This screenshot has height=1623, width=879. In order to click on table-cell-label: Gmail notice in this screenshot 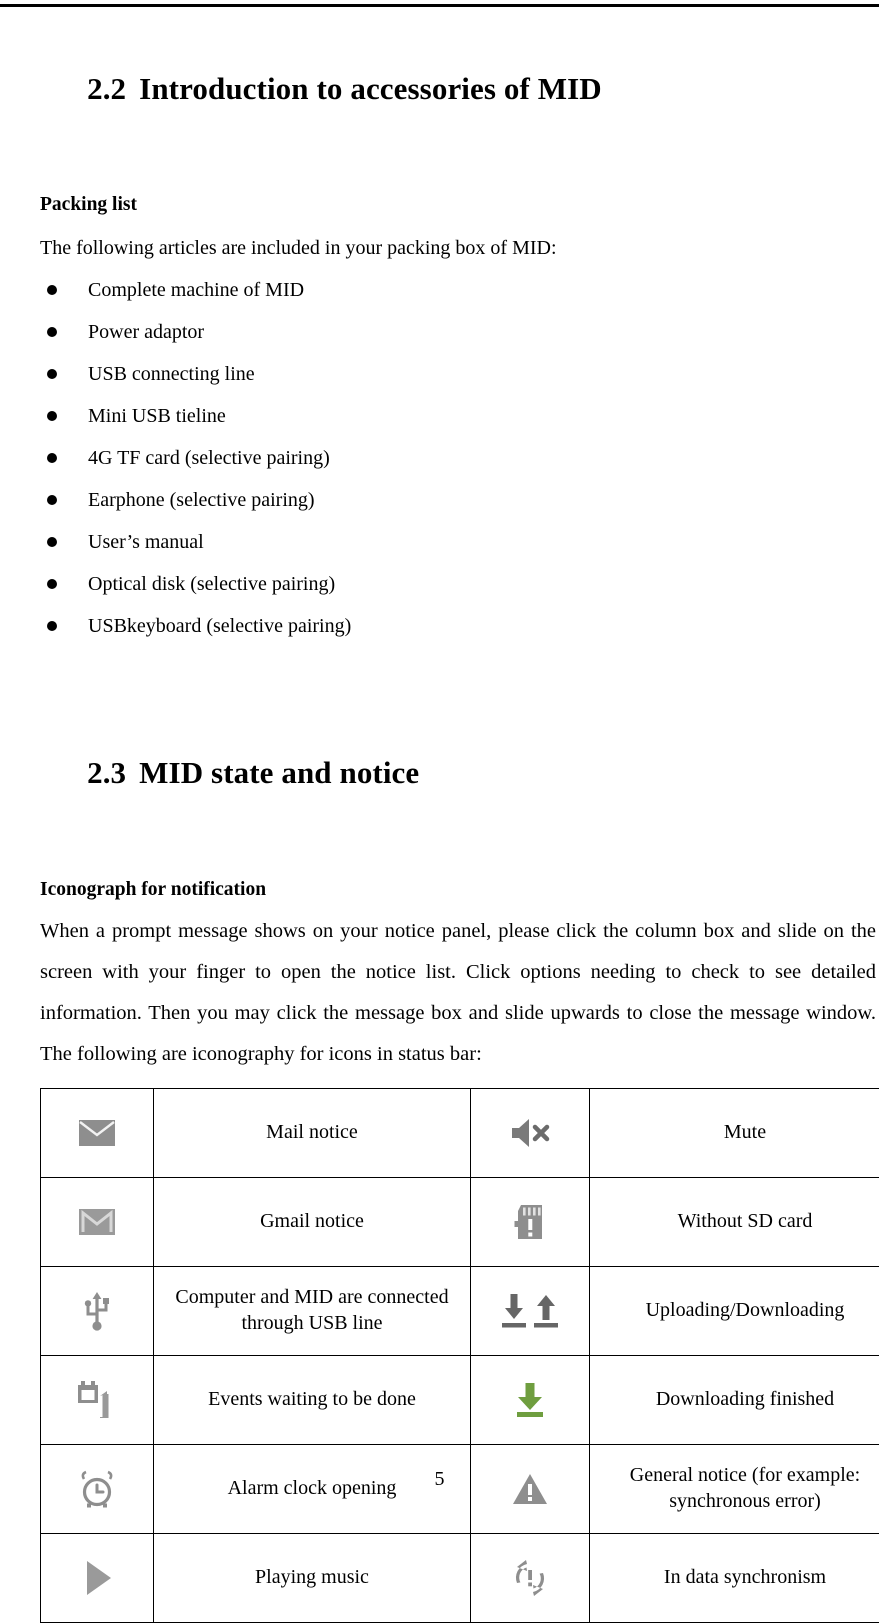, I will do `click(312, 1221)`.